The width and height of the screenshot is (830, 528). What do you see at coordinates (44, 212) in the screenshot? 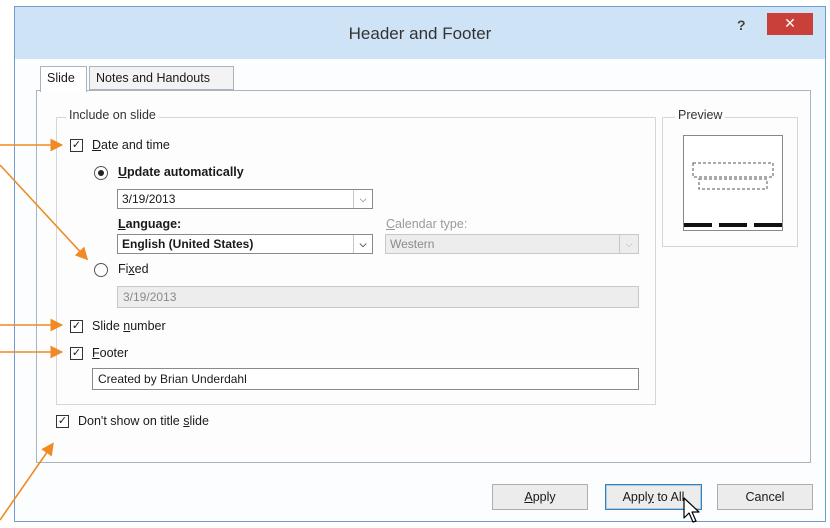
I see `callout-arrow-fixed` at bounding box center [44, 212].